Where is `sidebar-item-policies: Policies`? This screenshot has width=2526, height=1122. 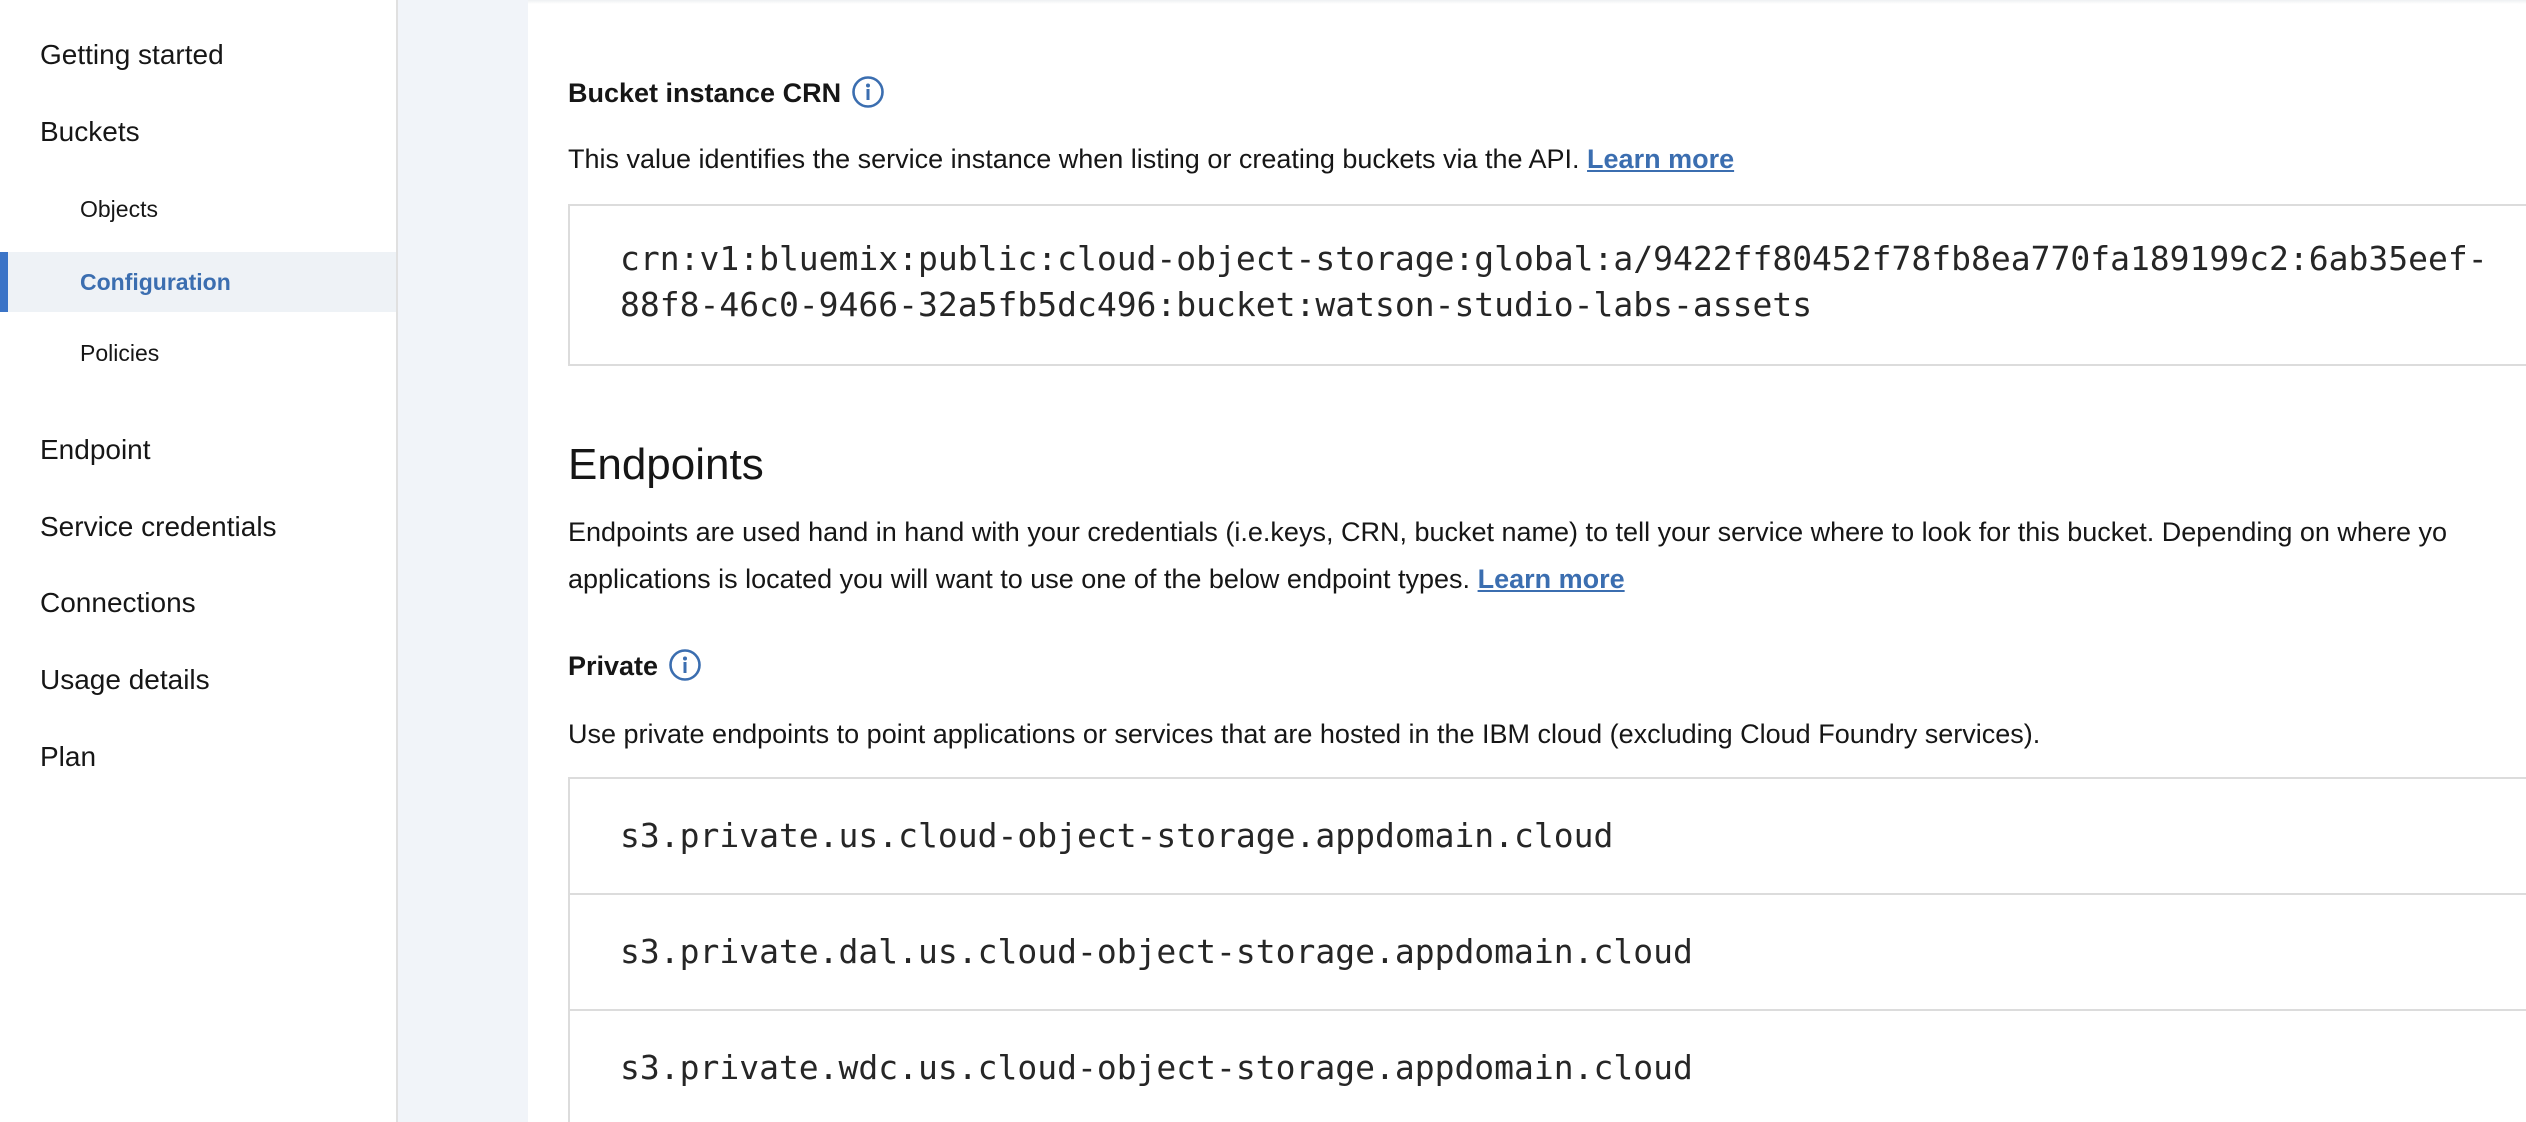
sidebar-item-policies: Policies is located at coordinates (198, 353).